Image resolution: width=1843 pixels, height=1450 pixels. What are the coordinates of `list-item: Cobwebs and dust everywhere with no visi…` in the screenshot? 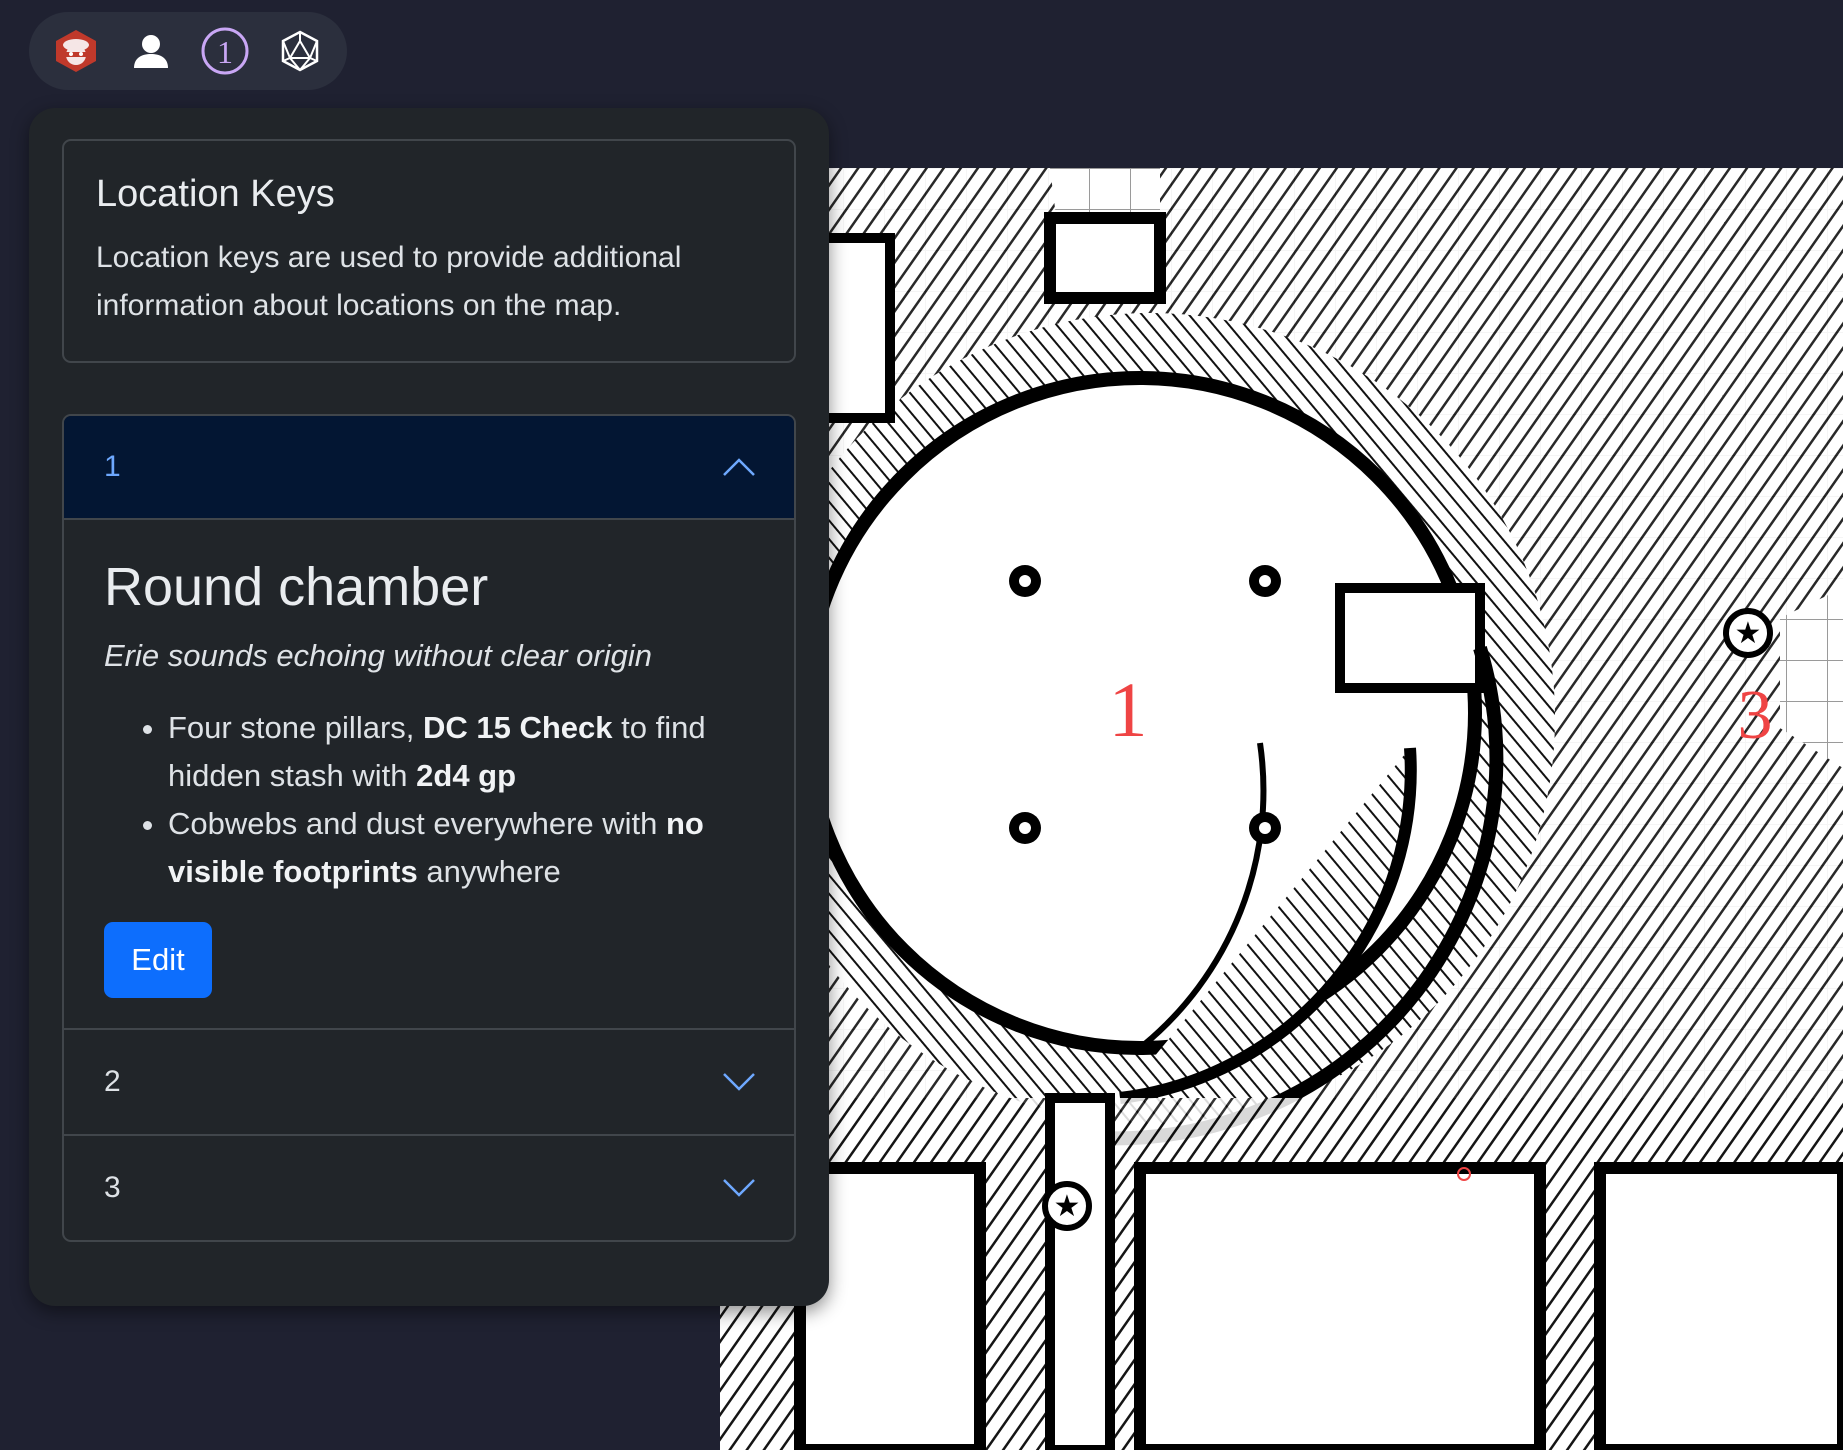 It's located at (461, 848).